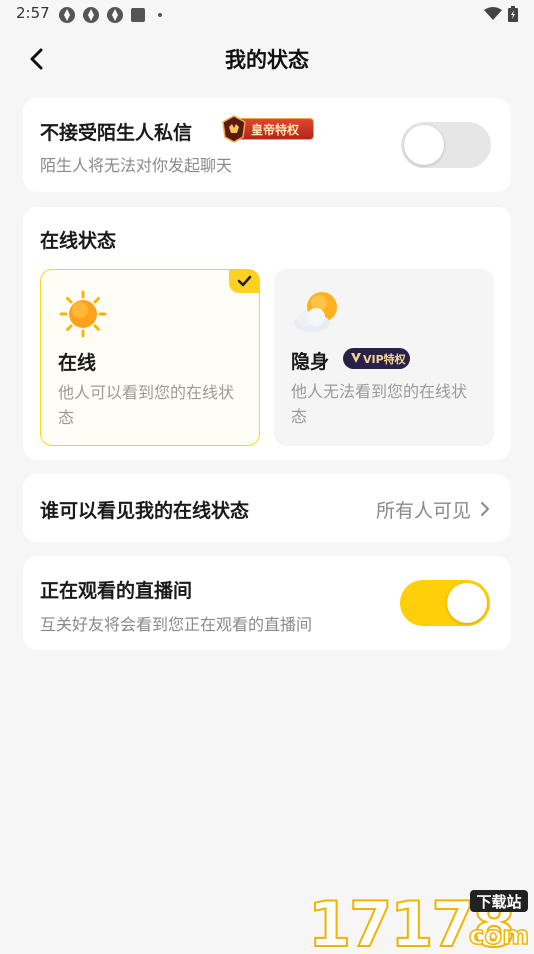 The height and width of the screenshot is (954, 534). What do you see at coordinates (498, 902) in the screenshot?
I see `watermark-tag: 下载站` at bounding box center [498, 902].